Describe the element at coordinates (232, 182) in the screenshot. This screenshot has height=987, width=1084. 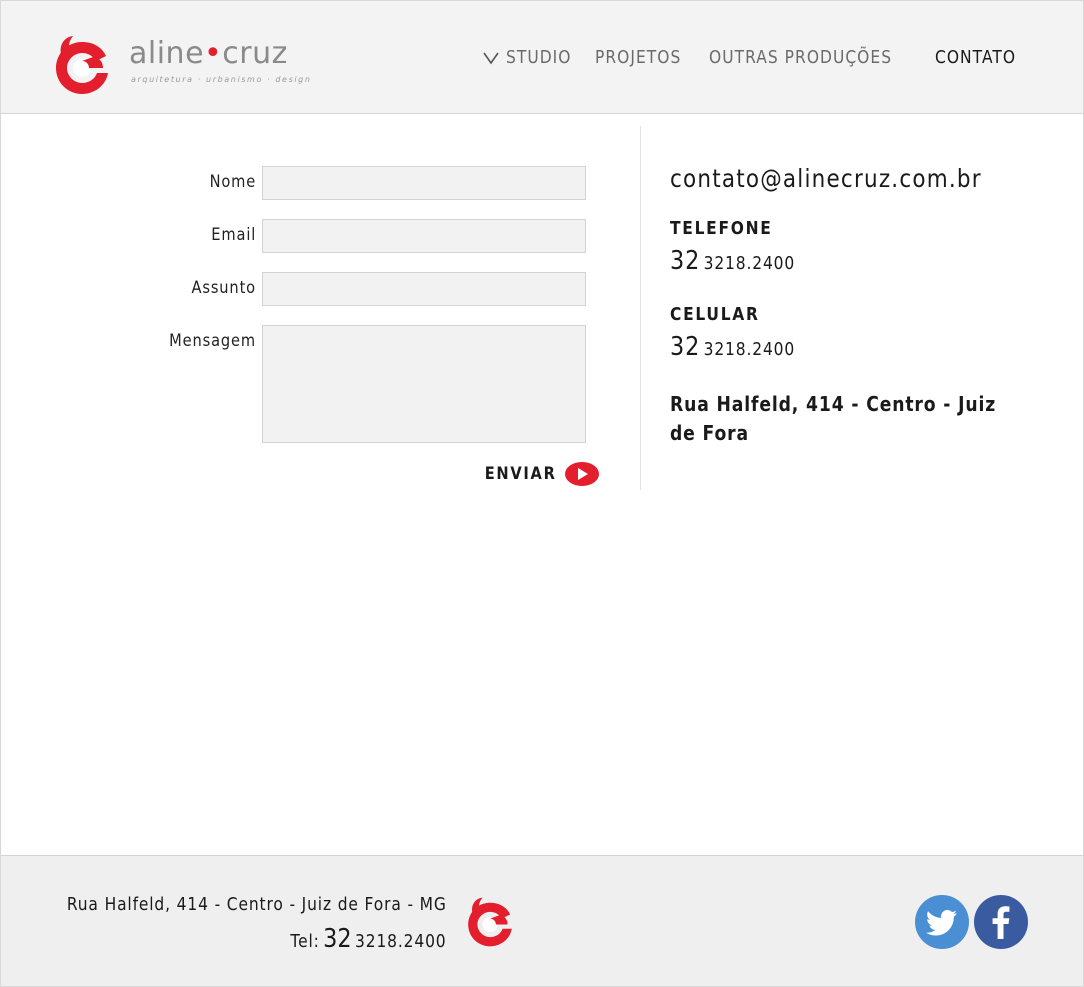
I see `name-label: Nome` at that location.